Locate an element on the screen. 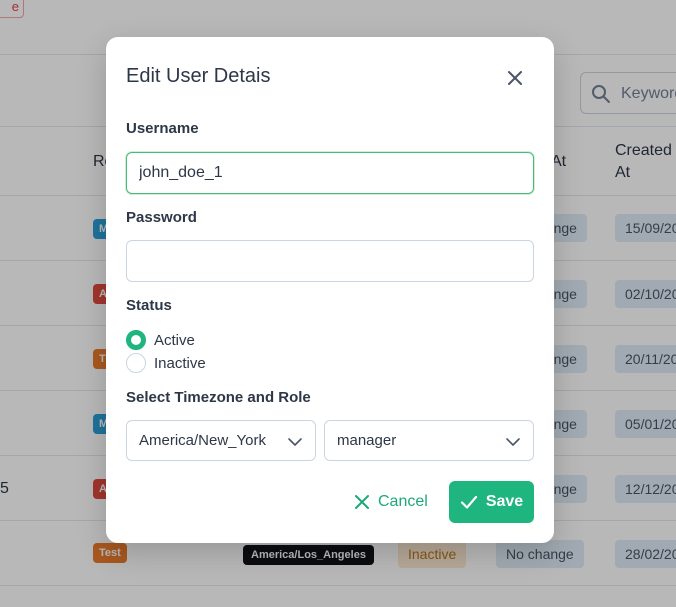  timezone-value: America/New_York is located at coordinates (202, 440).